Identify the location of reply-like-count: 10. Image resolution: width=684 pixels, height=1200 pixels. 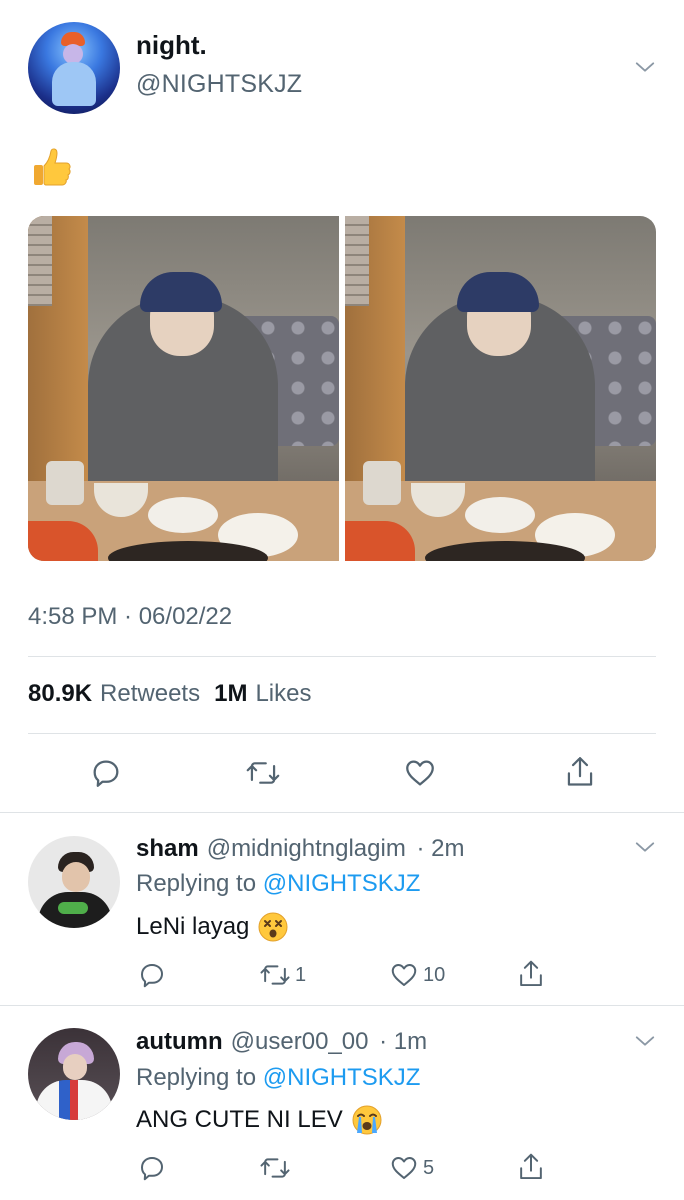
(434, 974).